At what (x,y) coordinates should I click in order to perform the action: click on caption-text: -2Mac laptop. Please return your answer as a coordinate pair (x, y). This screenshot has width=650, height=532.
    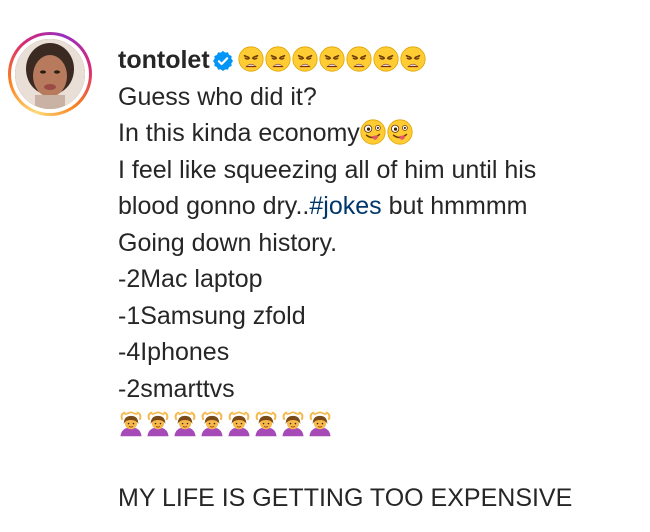
    Looking at the image, I should click on (190, 279).